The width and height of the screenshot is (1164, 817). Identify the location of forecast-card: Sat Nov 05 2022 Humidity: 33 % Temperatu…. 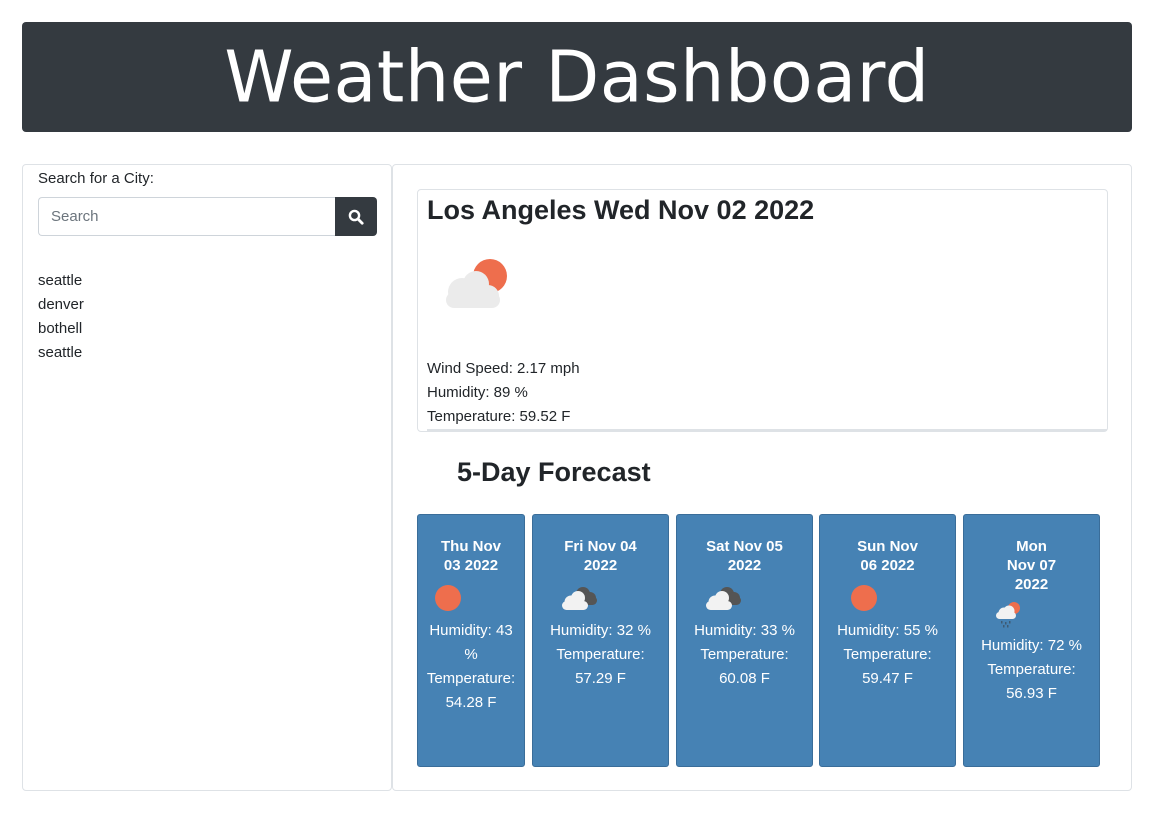
(744, 640).